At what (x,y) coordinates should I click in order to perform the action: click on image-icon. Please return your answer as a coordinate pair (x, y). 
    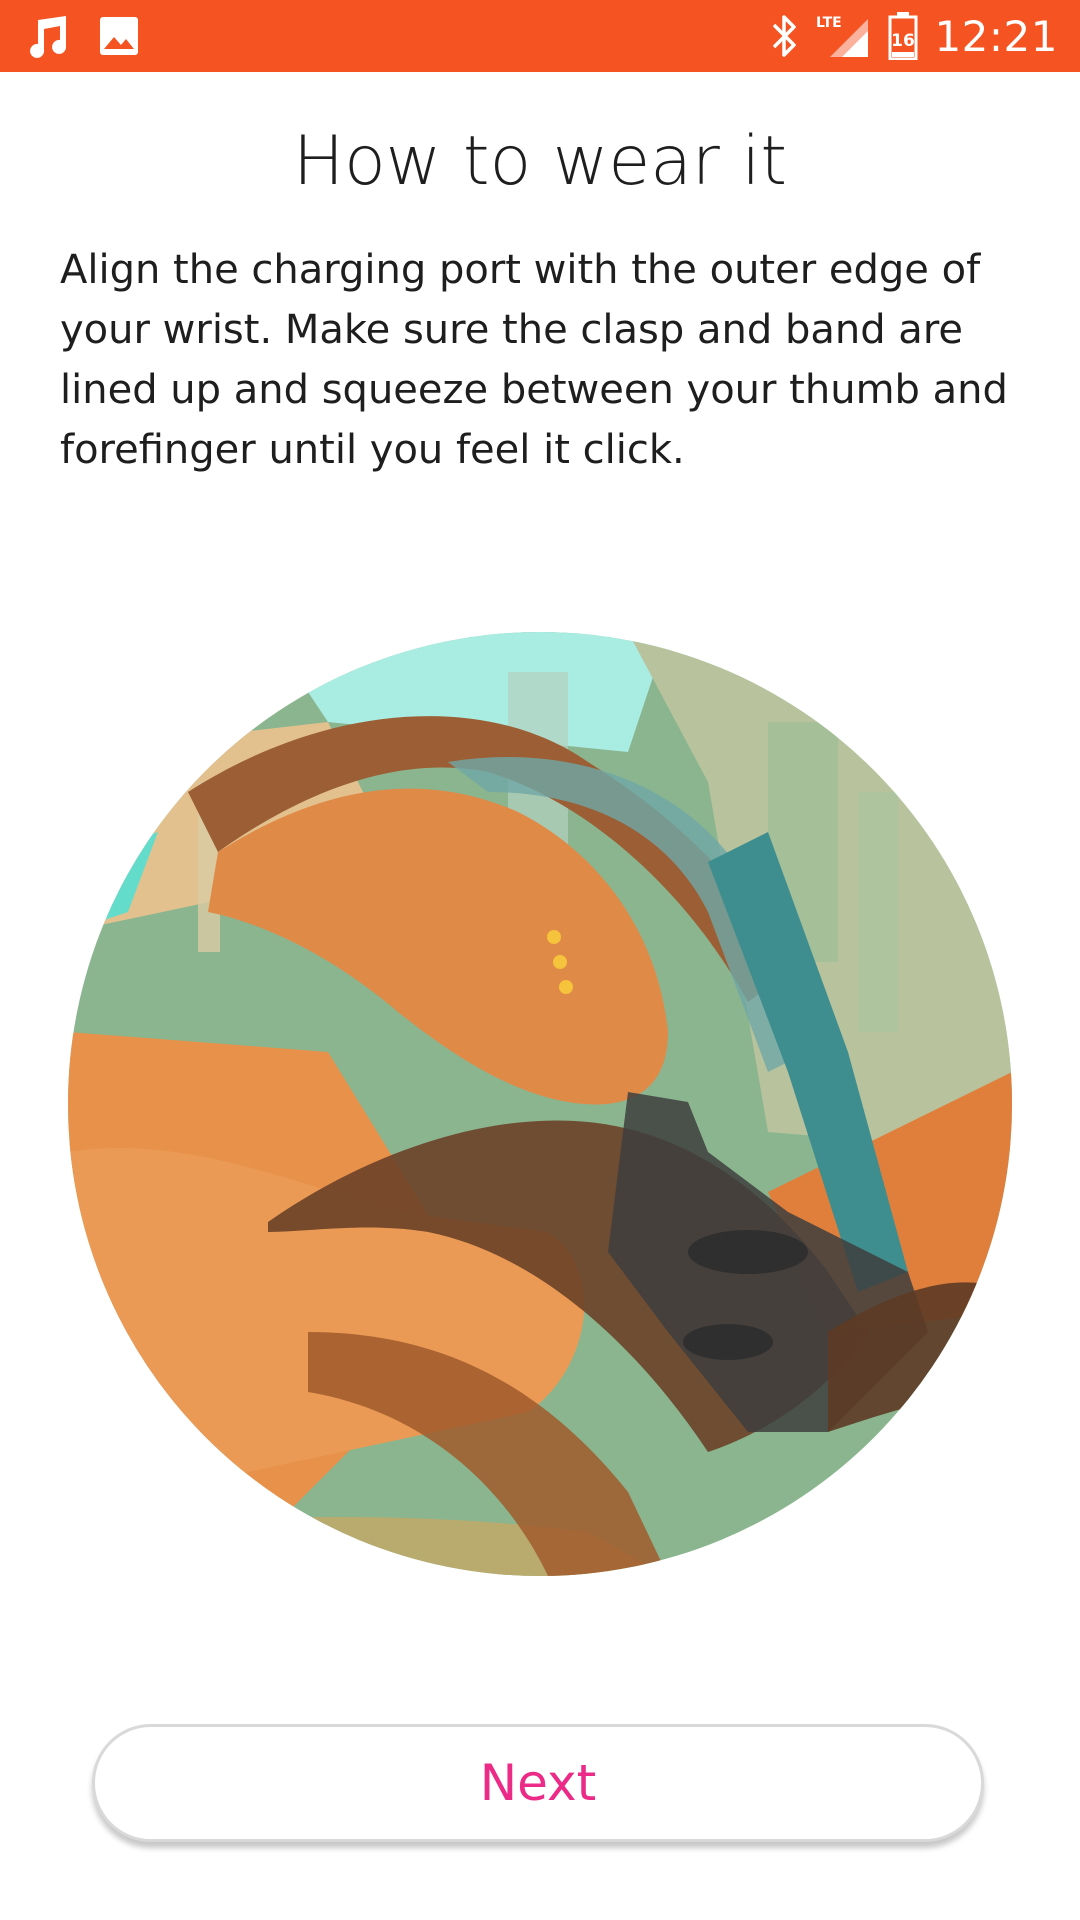
    Looking at the image, I should click on (119, 36).